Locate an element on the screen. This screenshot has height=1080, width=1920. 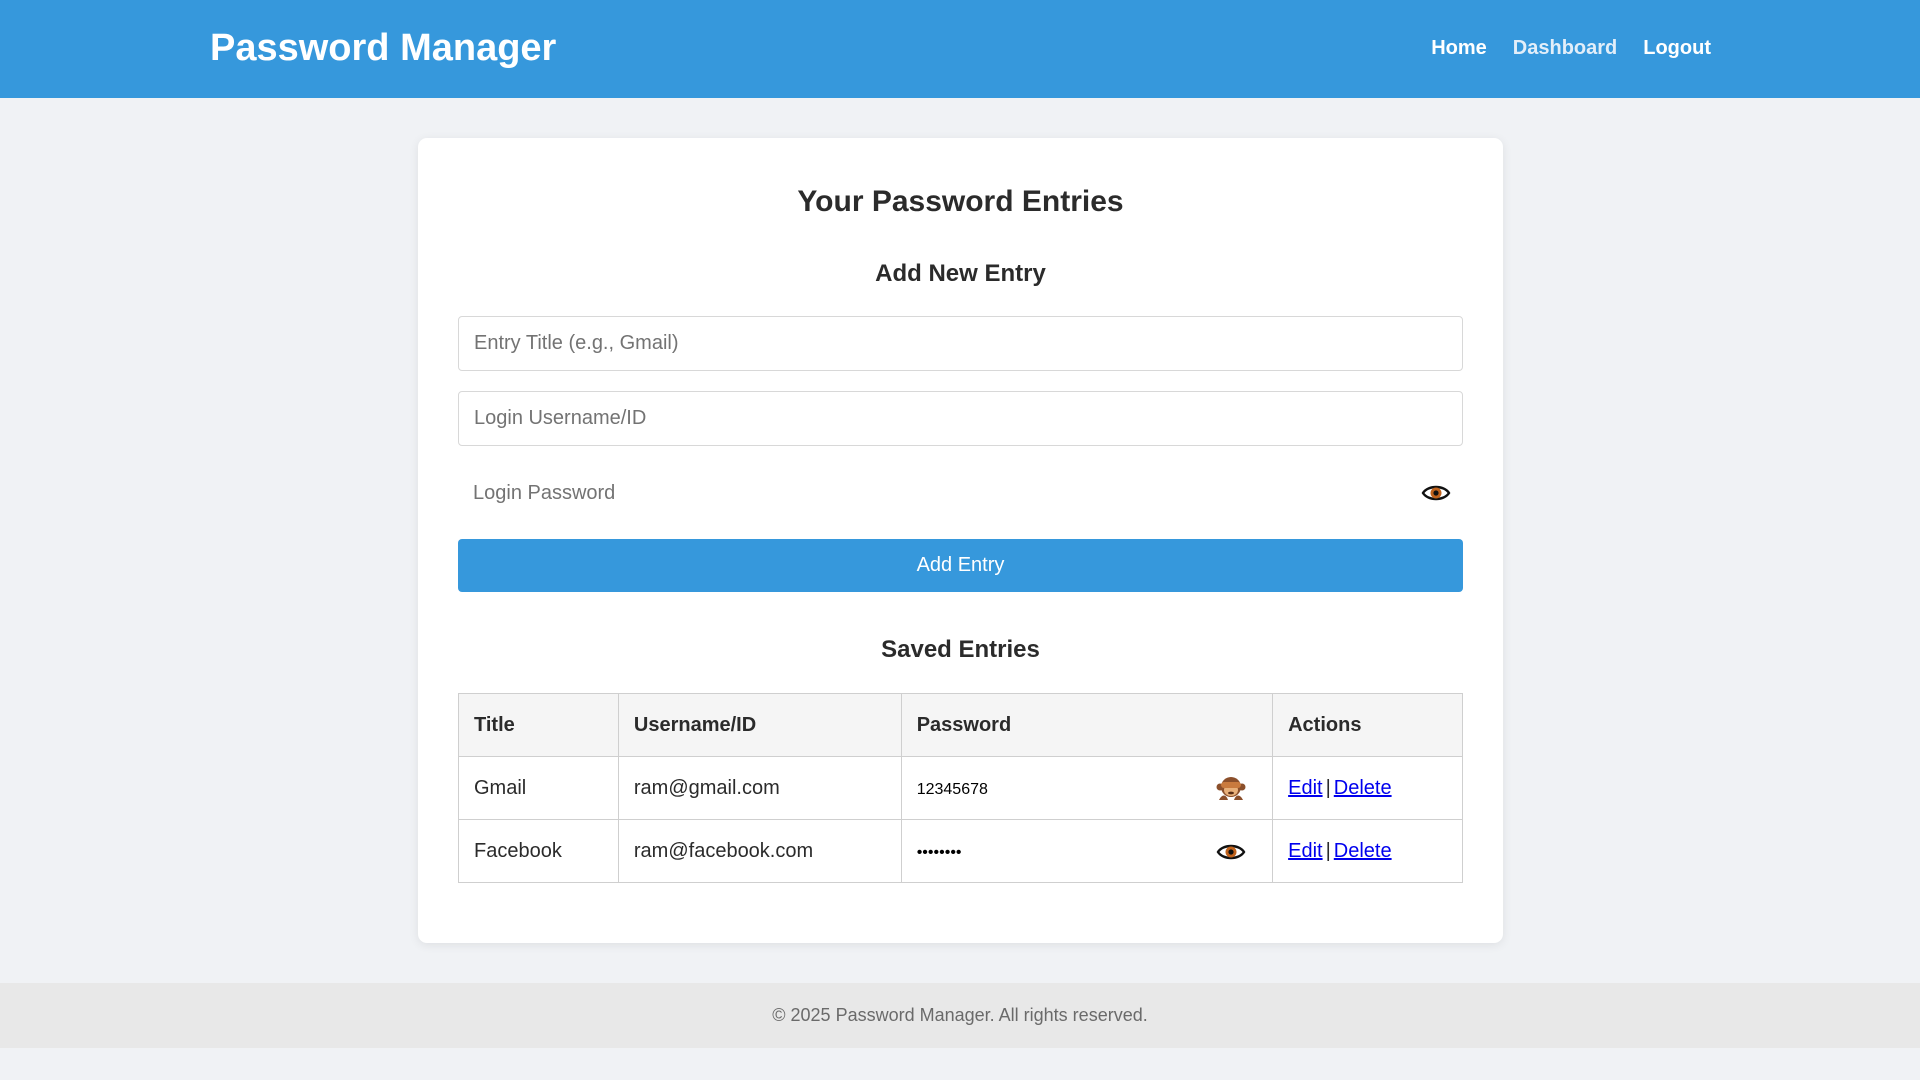
nav-logout-link: Logout is located at coordinates (1677, 48).